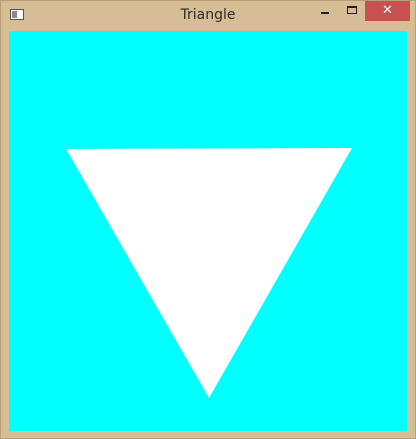 The image size is (416, 439). What do you see at coordinates (17, 14) in the screenshot?
I see `app-window-icon` at bounding box center [17, 14].